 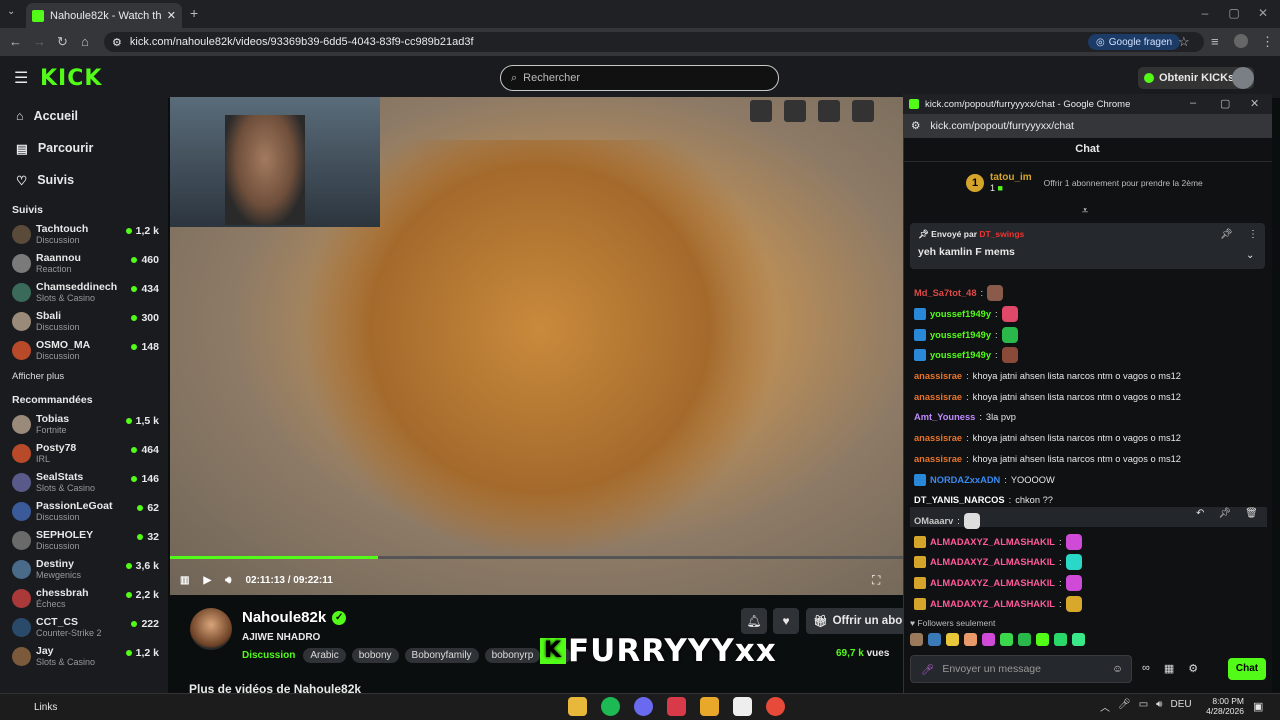 What do you see at coordinates (375, 655) in the screenshot?
I see `tag-chip: bobony` at bounding box center [375, 655].